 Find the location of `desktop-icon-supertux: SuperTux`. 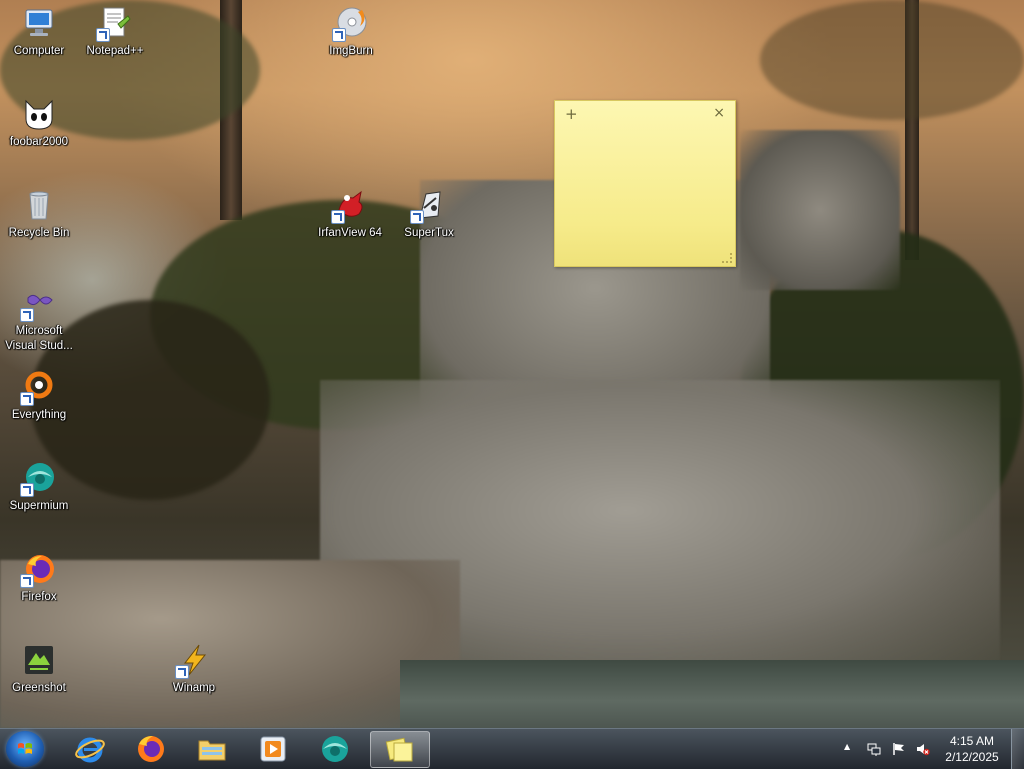

desktop-icon-supertux: SuperTux is located at coordinates (429, 214).